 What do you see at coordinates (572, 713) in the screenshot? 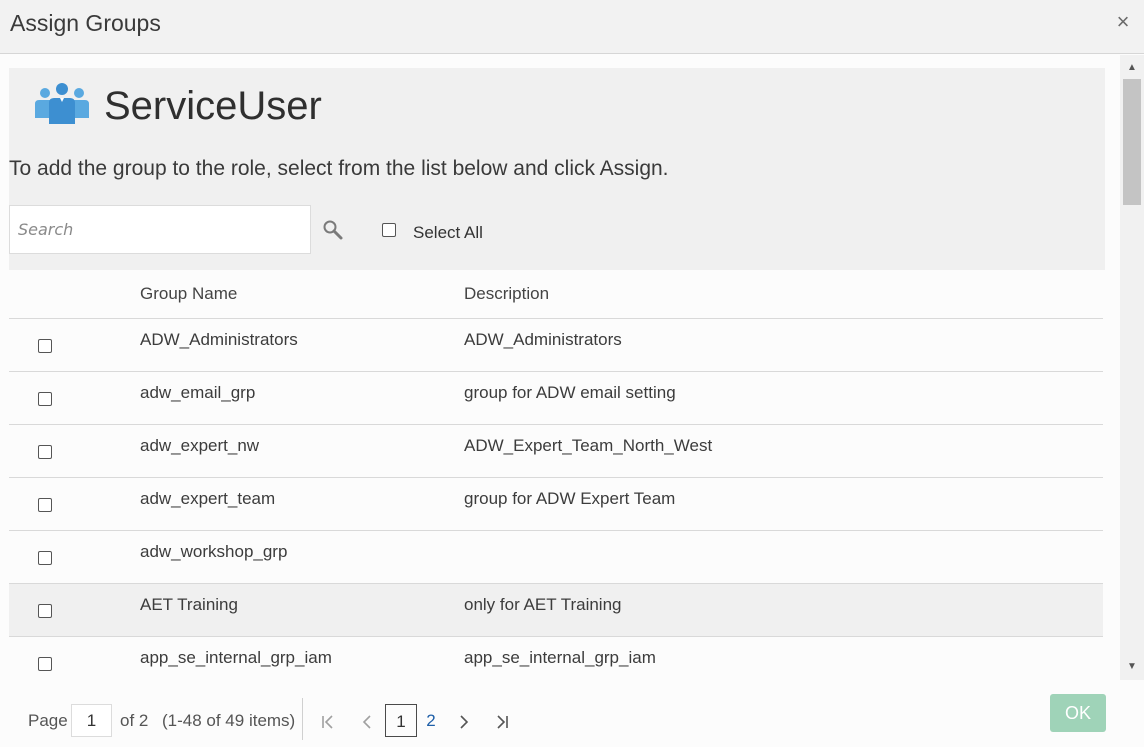
I see `dialog-footer: Page of 2 (1-48 of 49 items) 1 2 OK` at bounding box center [572, 713].